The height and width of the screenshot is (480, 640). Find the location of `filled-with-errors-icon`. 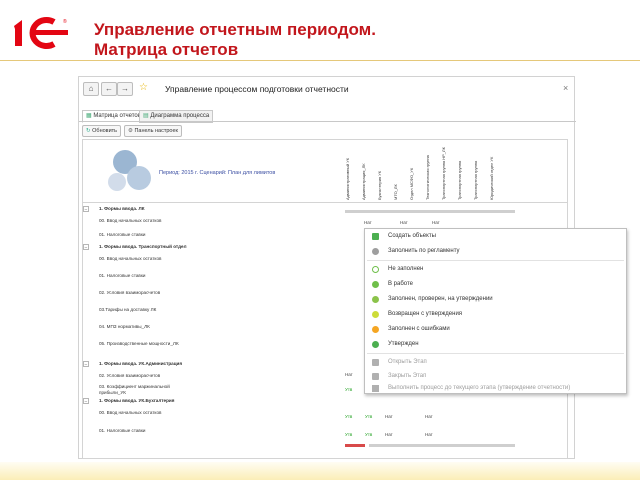

filled-with-errors-icon is located at coordinates (375, 329).